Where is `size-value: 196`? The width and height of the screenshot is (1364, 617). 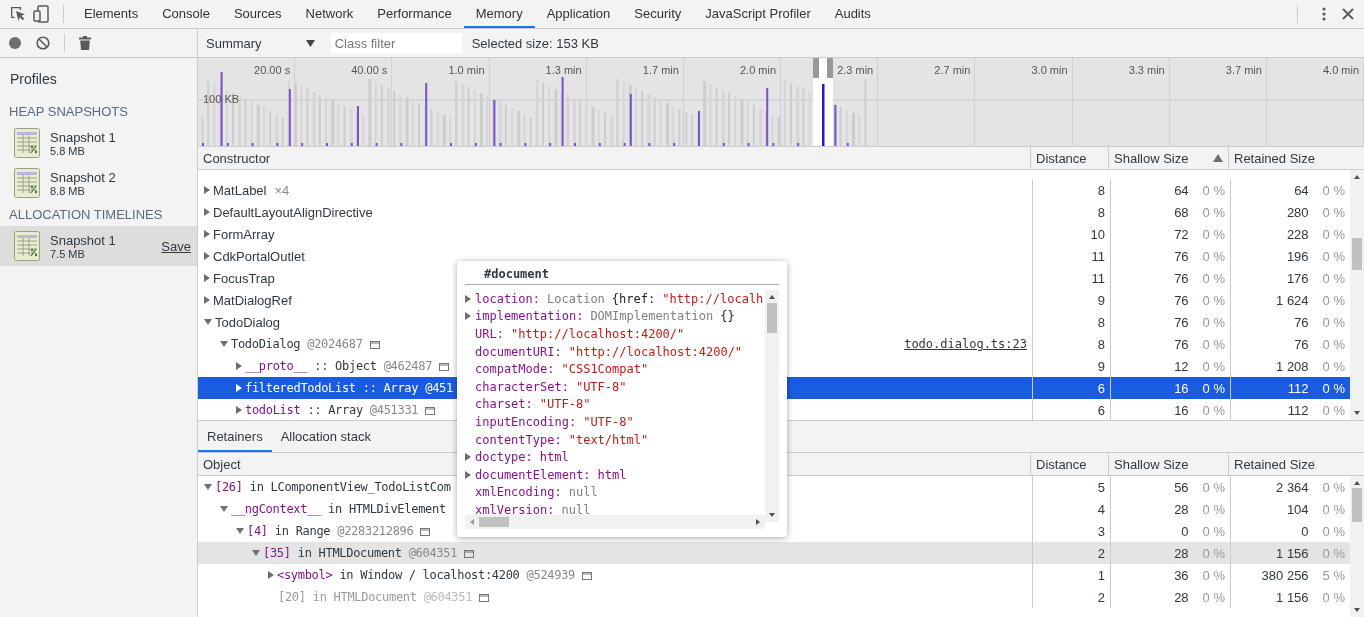 size-value: 196 is located at coordinates (1297, 256).